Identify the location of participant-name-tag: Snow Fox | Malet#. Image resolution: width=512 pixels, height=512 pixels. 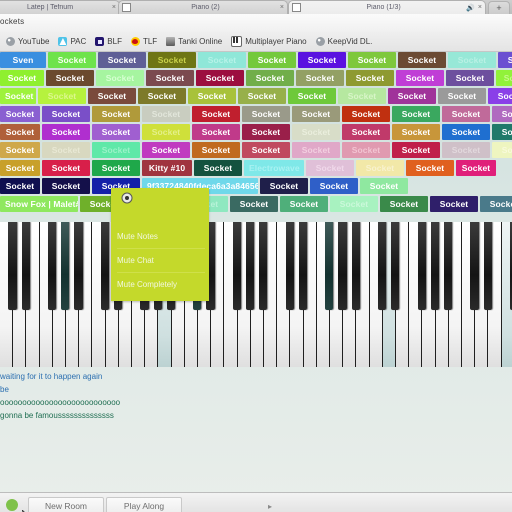
(39, 204).